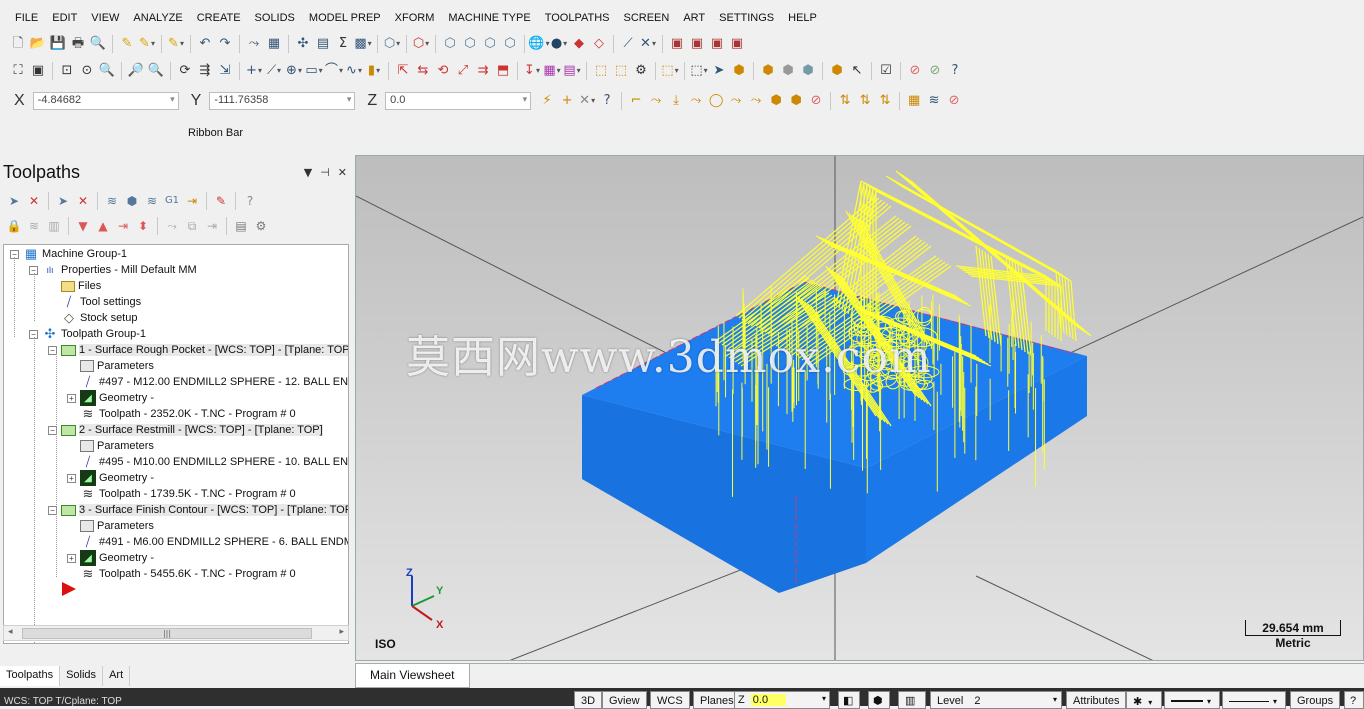 The width and height of the screenshot is (1364, 709). I want to click on op-grid-icon: ▦, so click(914, 101).